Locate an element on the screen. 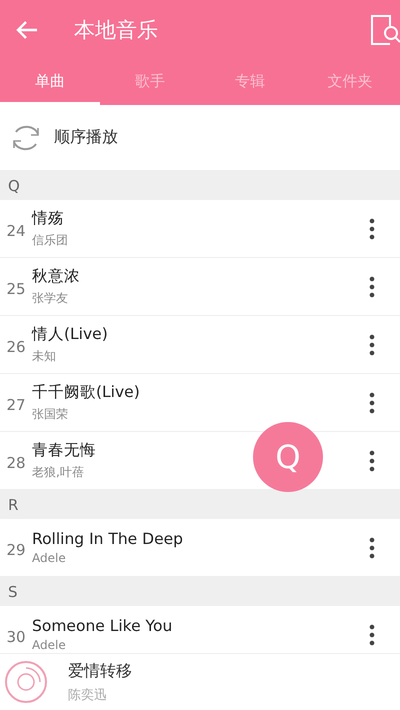 The height and width of the screenshot is (710, 400). back-arrow-icon is located at coordinates (27, 30).